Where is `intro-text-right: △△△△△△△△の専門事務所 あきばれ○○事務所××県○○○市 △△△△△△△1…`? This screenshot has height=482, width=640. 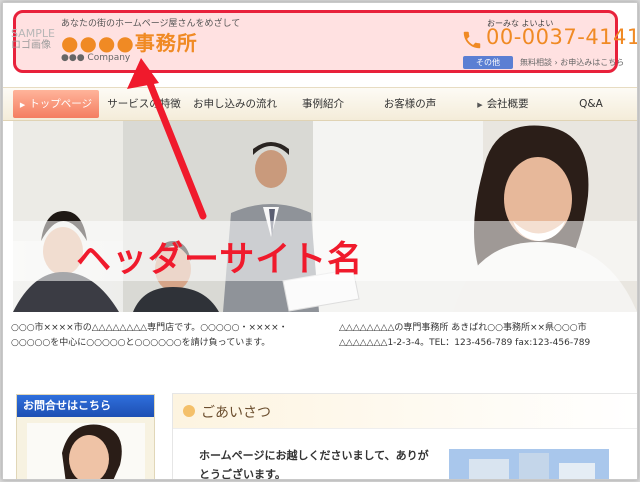
intro-text-right: △△△△△△△△の専門事務所 あきばれ○○事務所××県○○○市 △△△△△△△1… is located at coordinates (488, 336).